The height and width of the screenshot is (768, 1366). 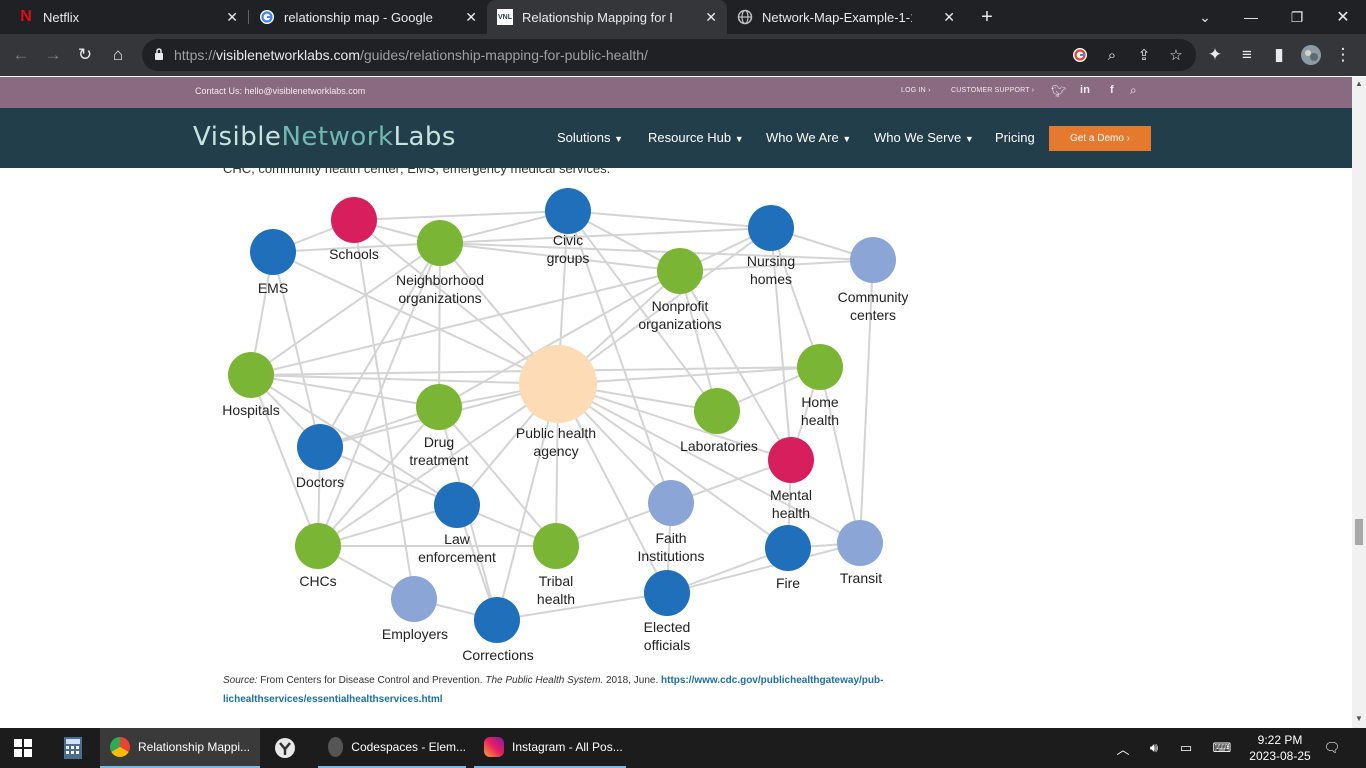 I want to click on node-label: organizations, so click(x=679, y=324).